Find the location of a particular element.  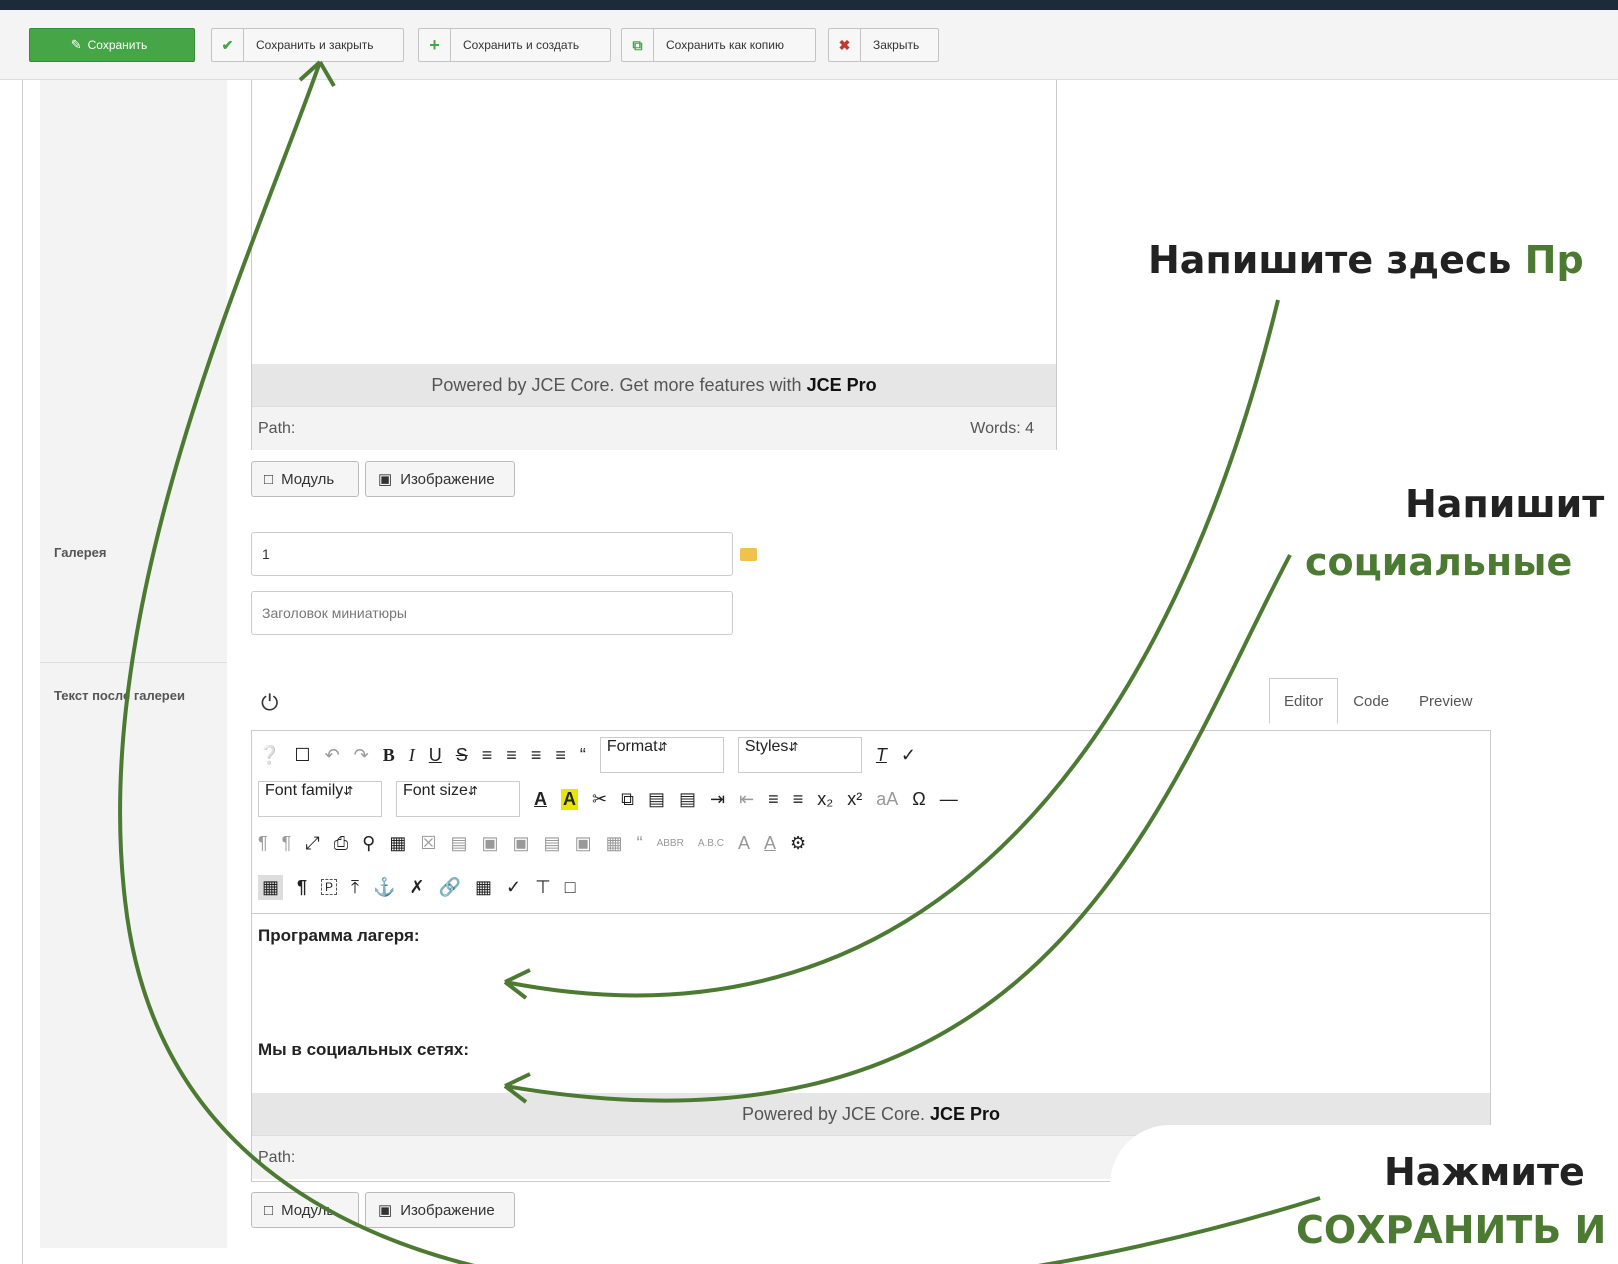

tab-editor: Editor is located at coordinates (1304, 701).